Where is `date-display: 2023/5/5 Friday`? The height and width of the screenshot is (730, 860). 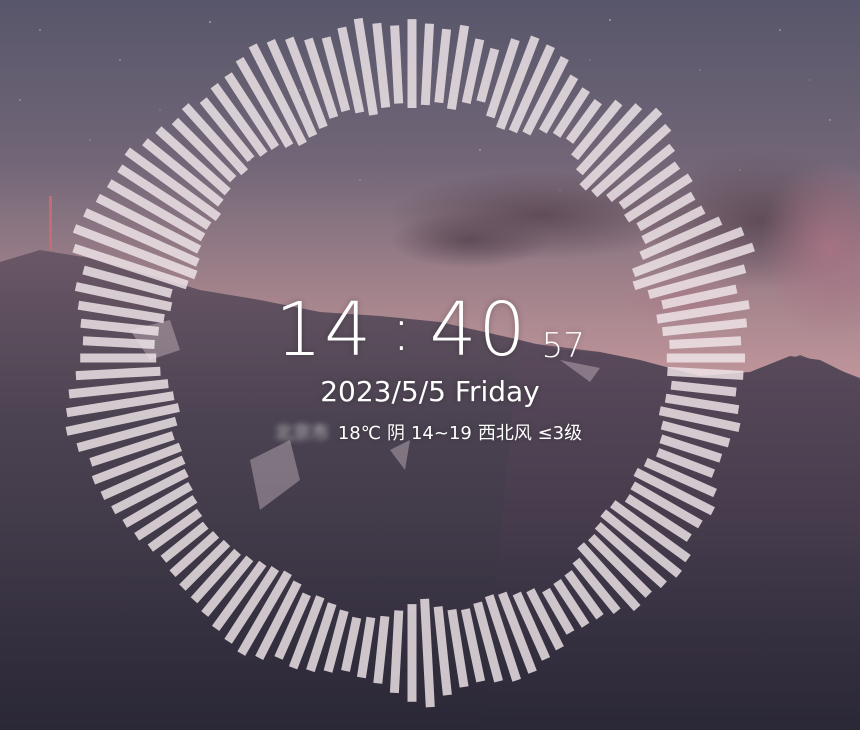
date-display: 2023/5/5 Friday is located at coordinates (430, 391).